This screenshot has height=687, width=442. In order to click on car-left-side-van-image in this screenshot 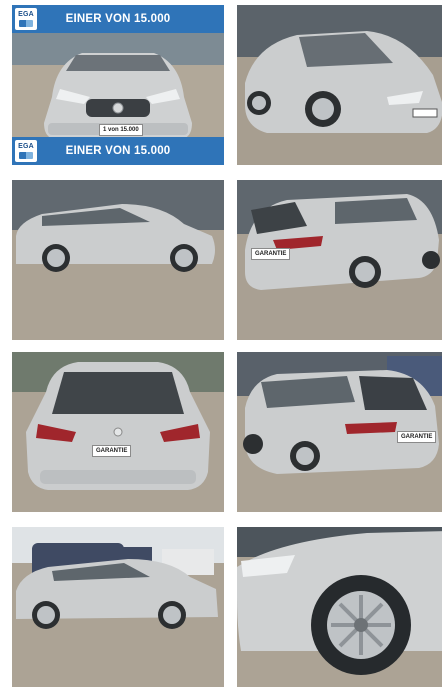, I will do `click(118, 607)`.